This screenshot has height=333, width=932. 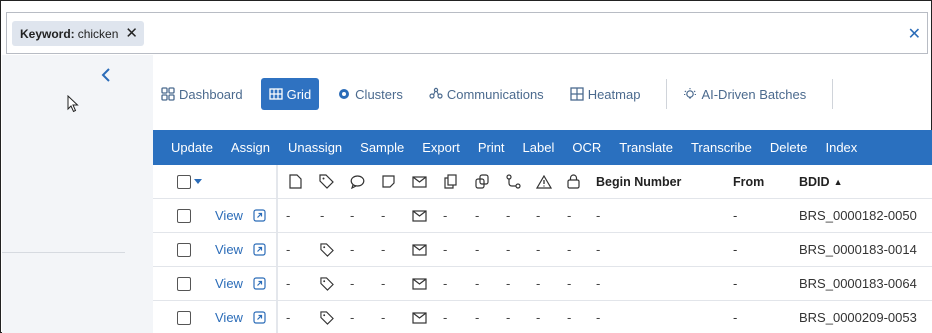 What do you see at coordinates (748, 181) in the screenshot?
I see `column-from: From` at bounding box center [748, 181].